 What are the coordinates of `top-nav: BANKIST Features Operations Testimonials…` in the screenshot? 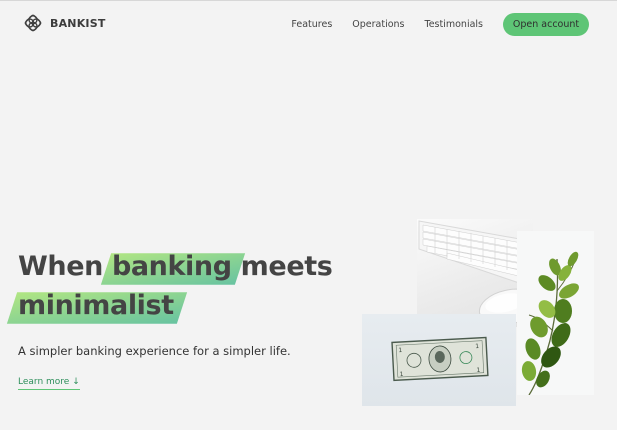 It's located at (308, 24).